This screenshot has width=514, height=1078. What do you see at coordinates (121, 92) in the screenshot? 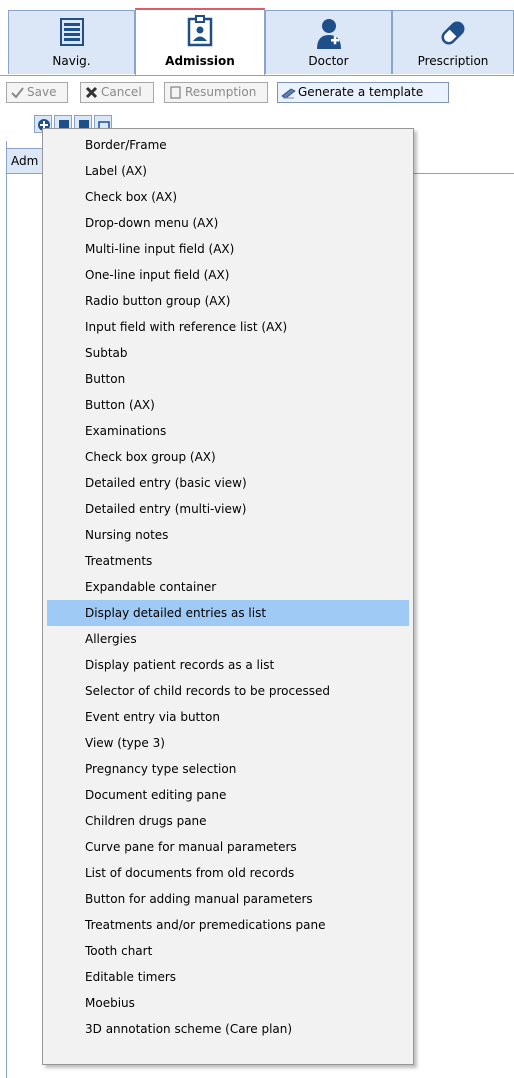
I see `cancel-label: Cancel` at bounding box center [121, 92].